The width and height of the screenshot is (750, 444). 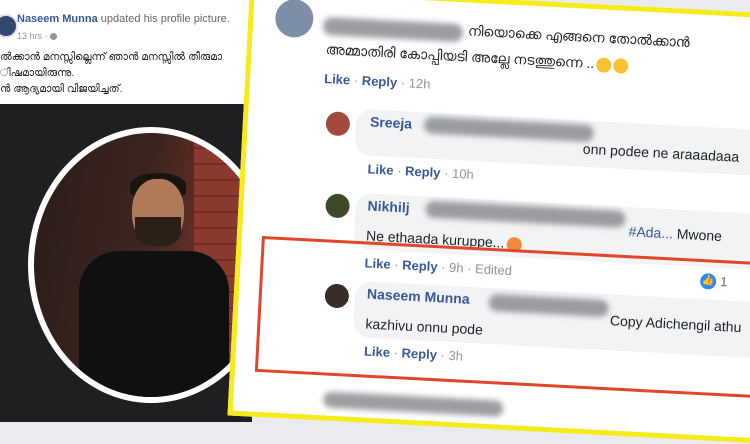 I want to click on comment-actions: Like · Reply · 12h, so click(x=377, y=81).